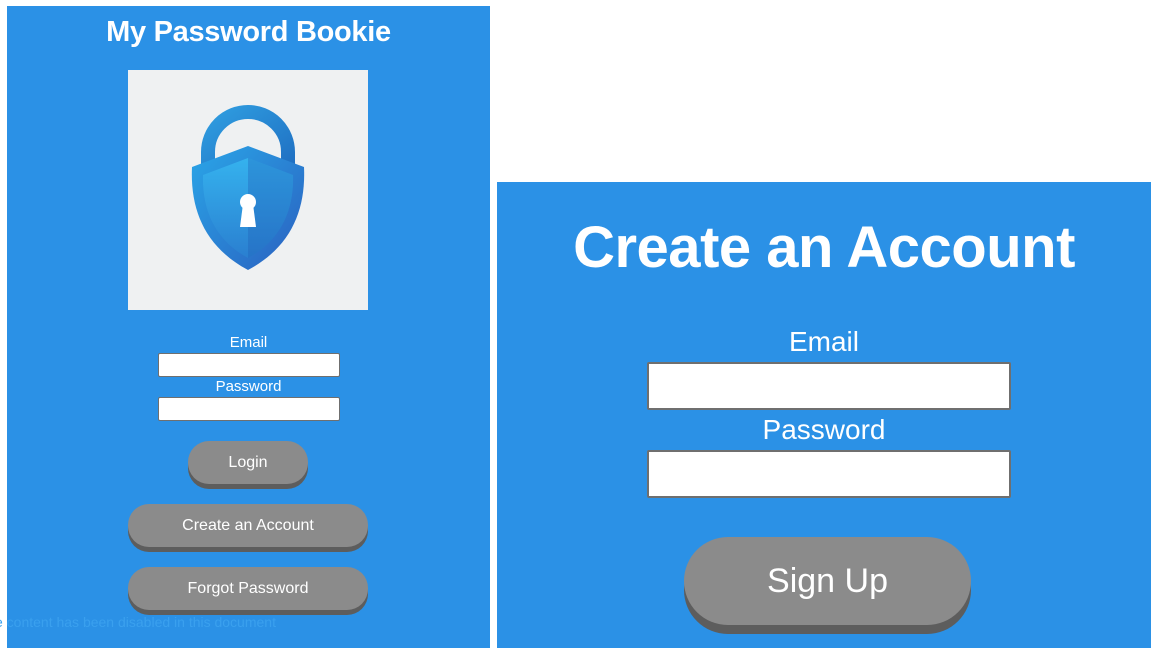  I want to click on password-input, so click(249, 409).